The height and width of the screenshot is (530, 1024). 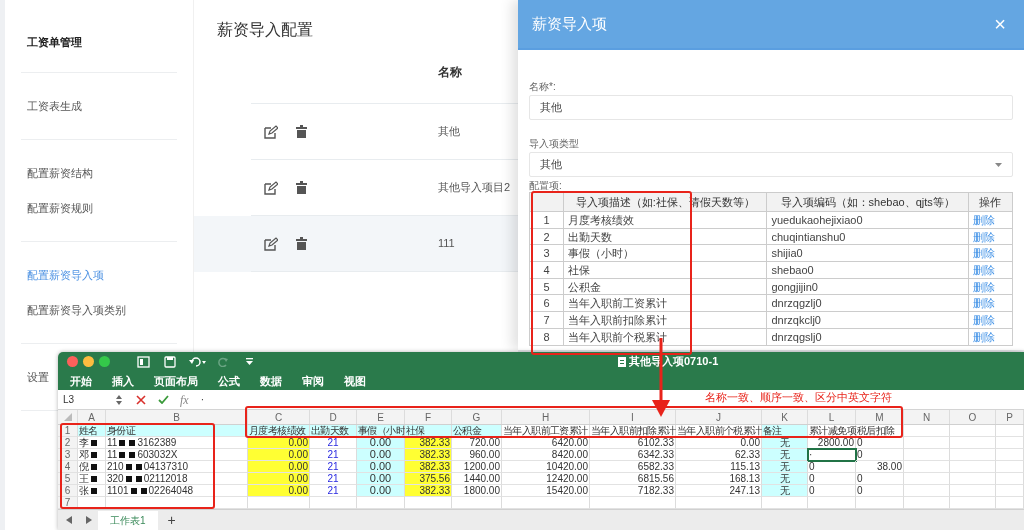 I want to click on row-number: 2, so click(x=546, y=236).